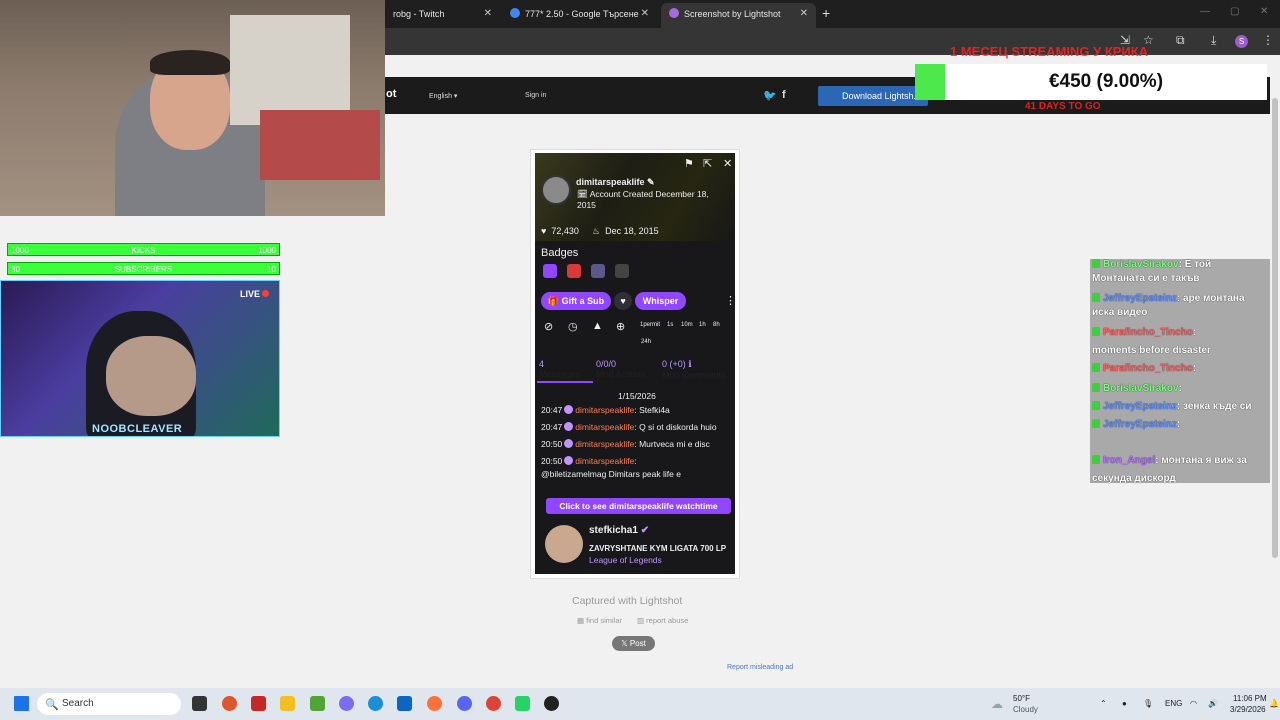 The width and height of the screenshot is (1280, 720). Describe the element at coordinates (650, 325) in the screenshot. I see `timeout-option: 1permit` at that location.